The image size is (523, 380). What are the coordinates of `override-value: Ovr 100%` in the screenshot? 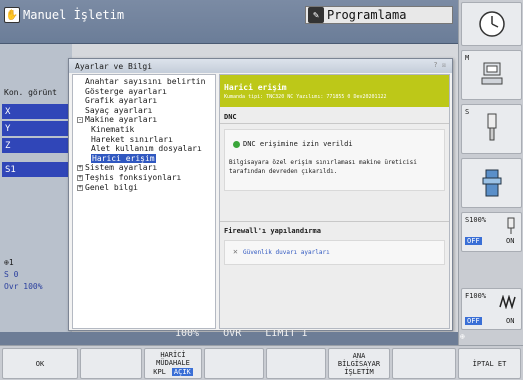 It's located at (23, 286).